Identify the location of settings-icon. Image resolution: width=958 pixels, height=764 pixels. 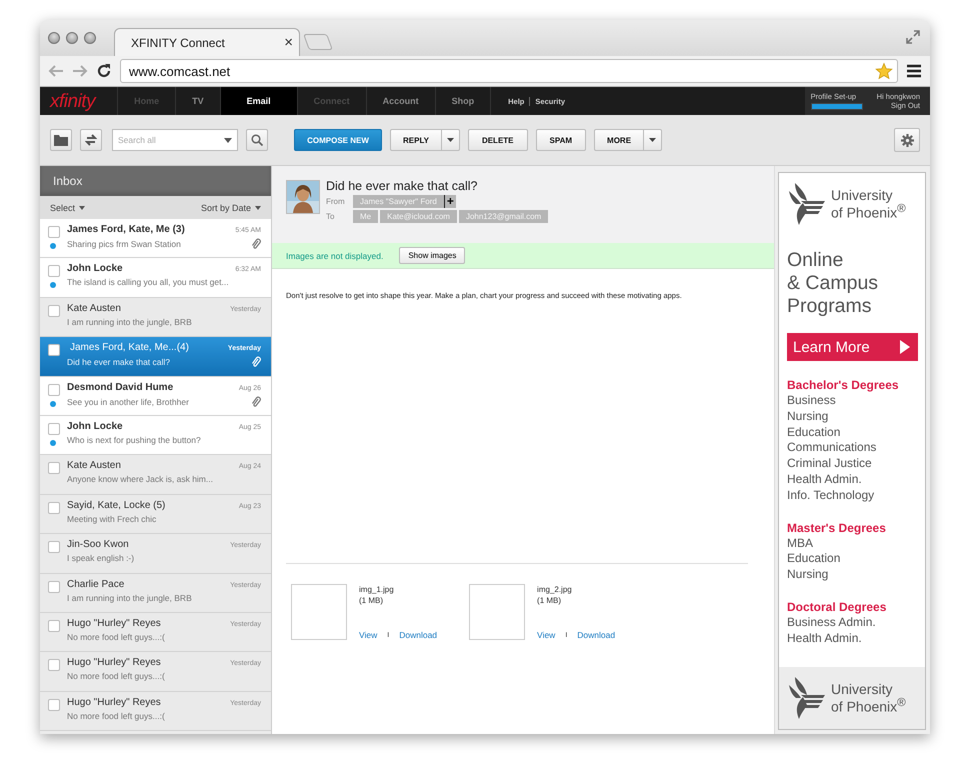
(907, 140).